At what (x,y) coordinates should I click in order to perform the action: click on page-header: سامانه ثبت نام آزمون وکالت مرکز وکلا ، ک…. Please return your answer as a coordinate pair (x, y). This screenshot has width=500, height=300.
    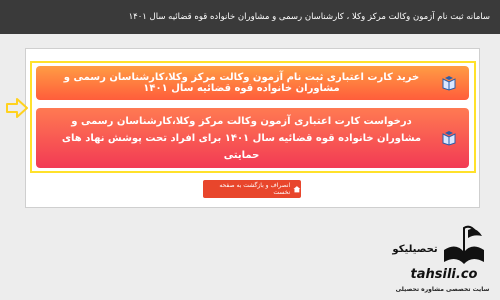
    Looking at the image, I should click on (250, 17).